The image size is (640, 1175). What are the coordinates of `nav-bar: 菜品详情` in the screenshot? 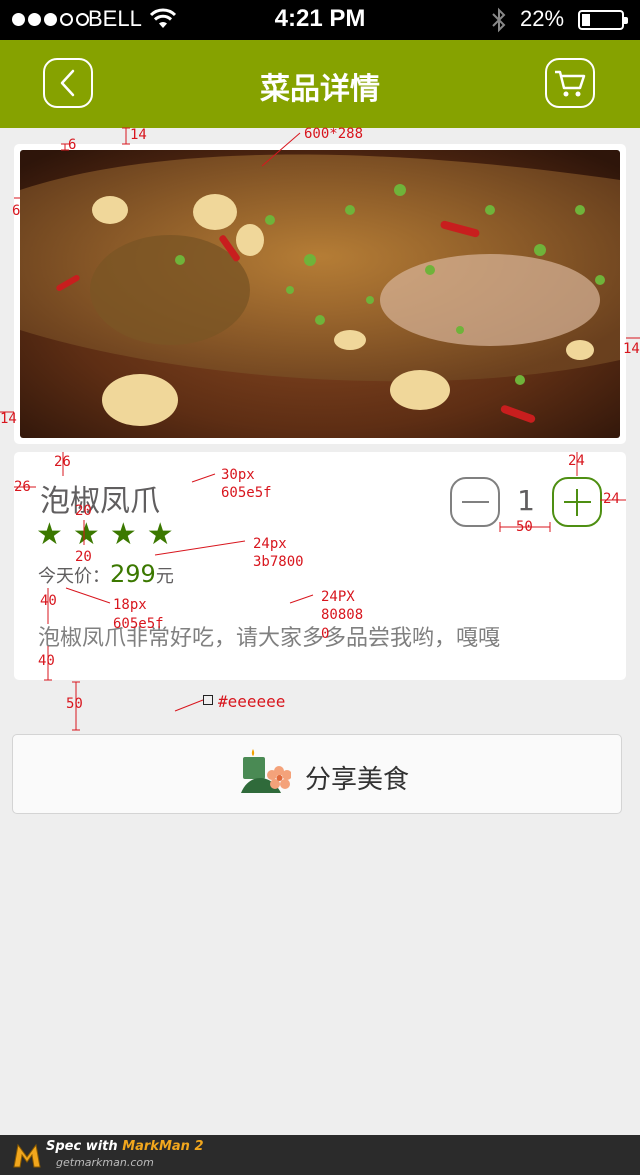 It's located at (320, 84).